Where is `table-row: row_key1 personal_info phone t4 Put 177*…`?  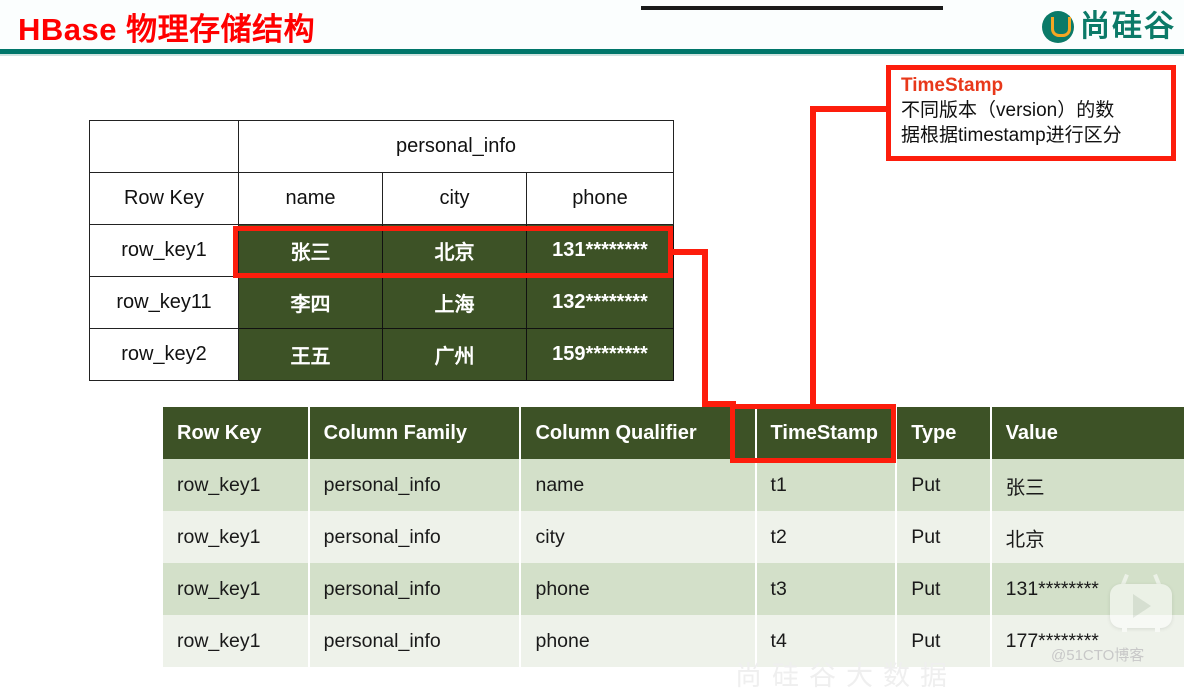
table-row: row_key1 personal_info phone t4 Put 177*… is located at coordinates (673, 641).